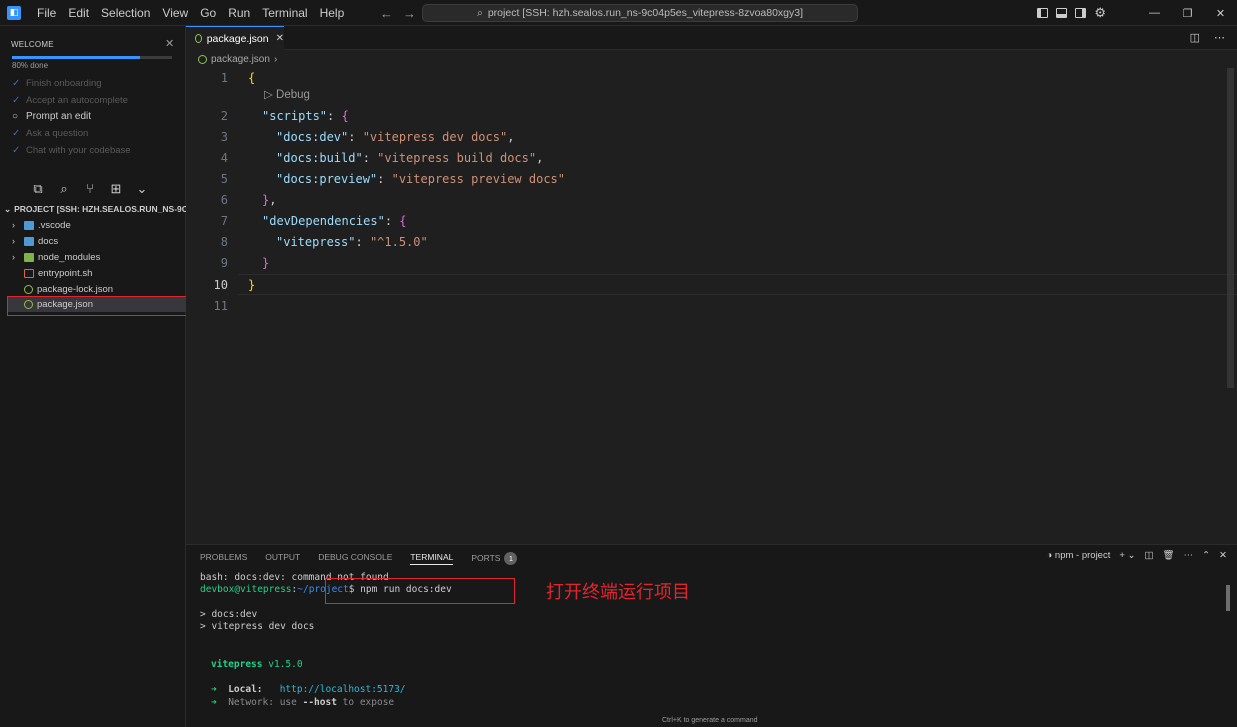 This screenshot has width=1237, height=727. What do you see at coordinates (1043, 13) in the screenshot?
I see `toggle-primary-sidebar-icon` at bounding box center [1043, 13].